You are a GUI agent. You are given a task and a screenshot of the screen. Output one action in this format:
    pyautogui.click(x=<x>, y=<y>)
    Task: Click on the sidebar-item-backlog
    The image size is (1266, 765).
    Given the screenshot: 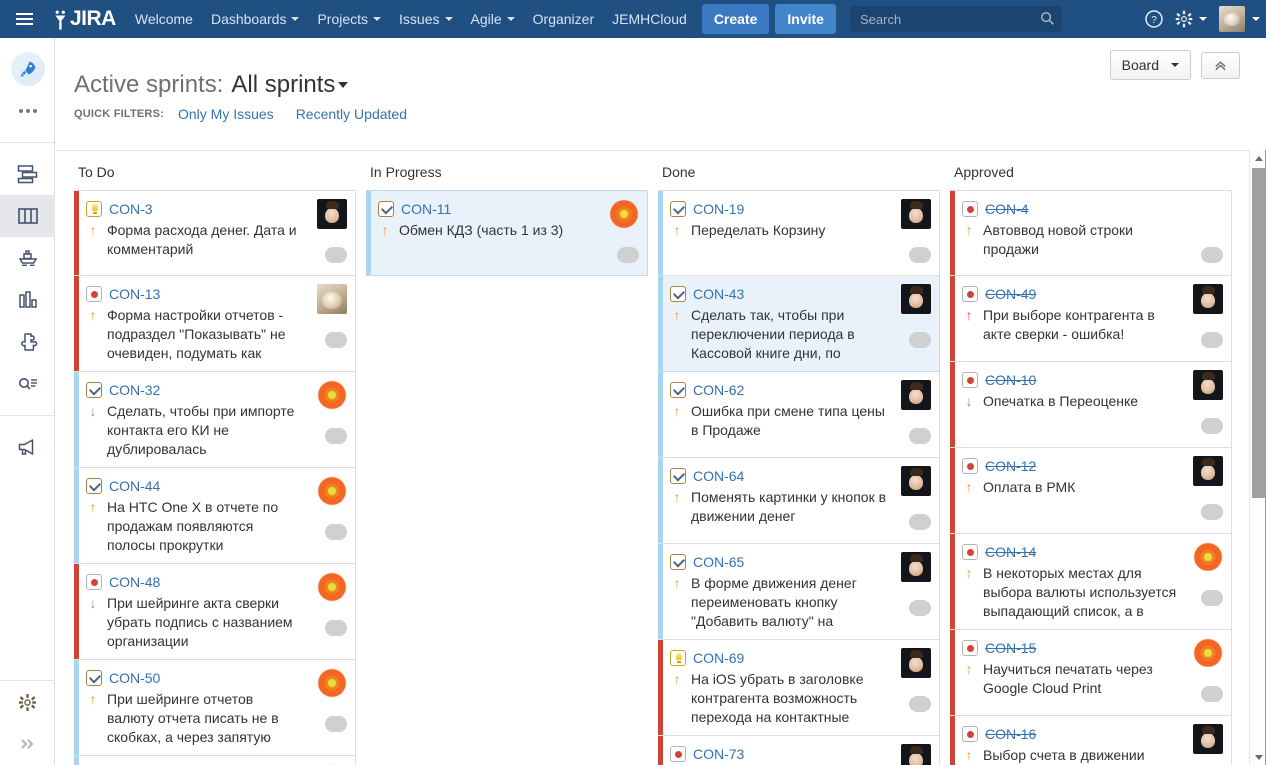 What is the action you would take?
    pyautogui.click(x=27, y=174)
    